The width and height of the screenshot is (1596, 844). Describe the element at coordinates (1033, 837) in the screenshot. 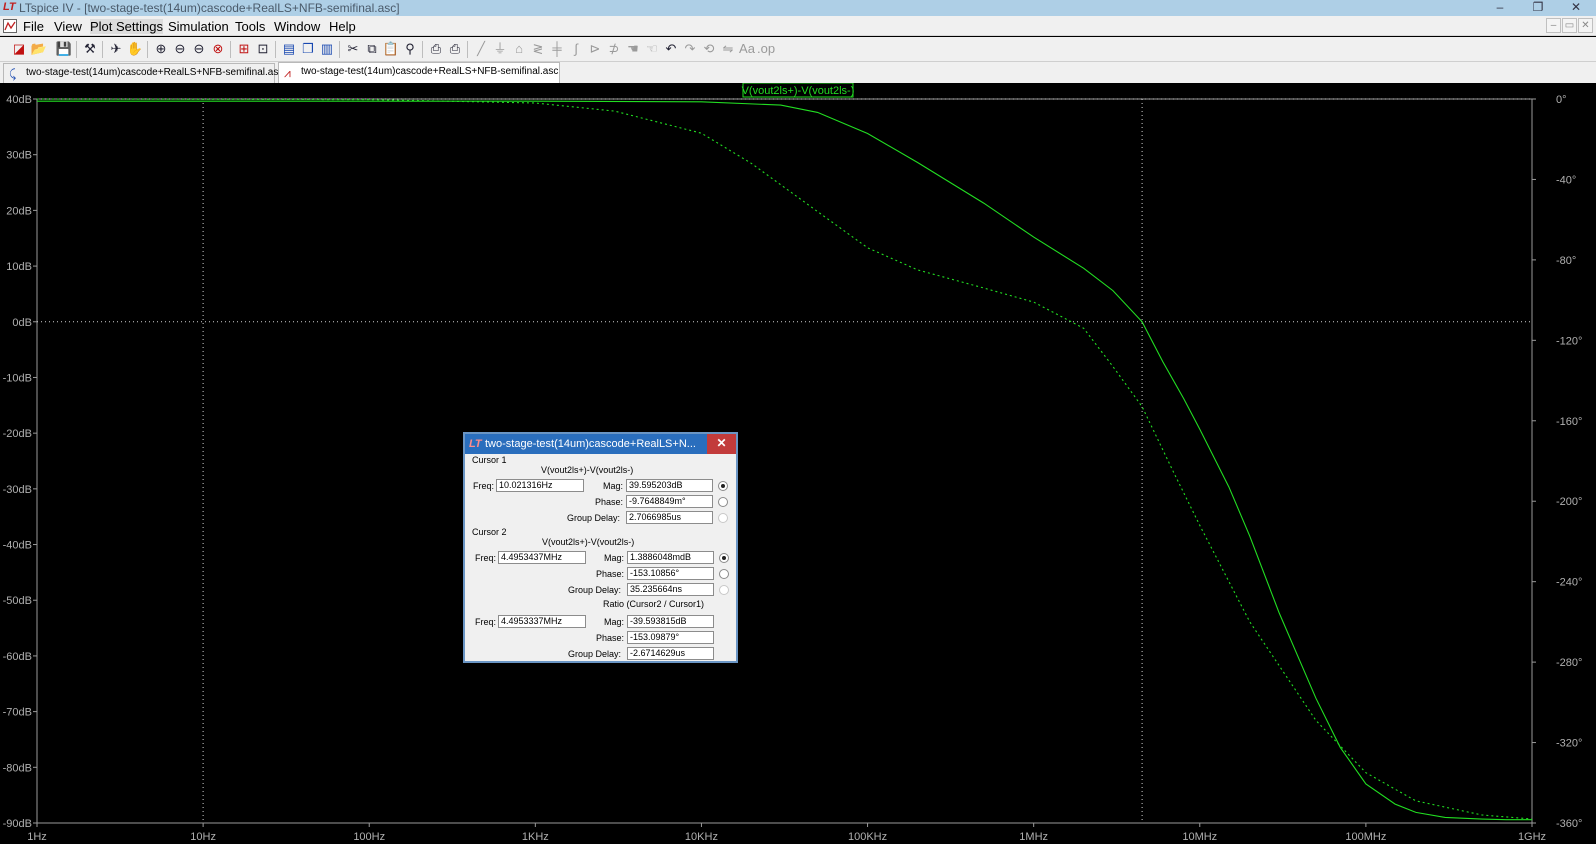

I see `x-tick-label: 1MHz` at that location.